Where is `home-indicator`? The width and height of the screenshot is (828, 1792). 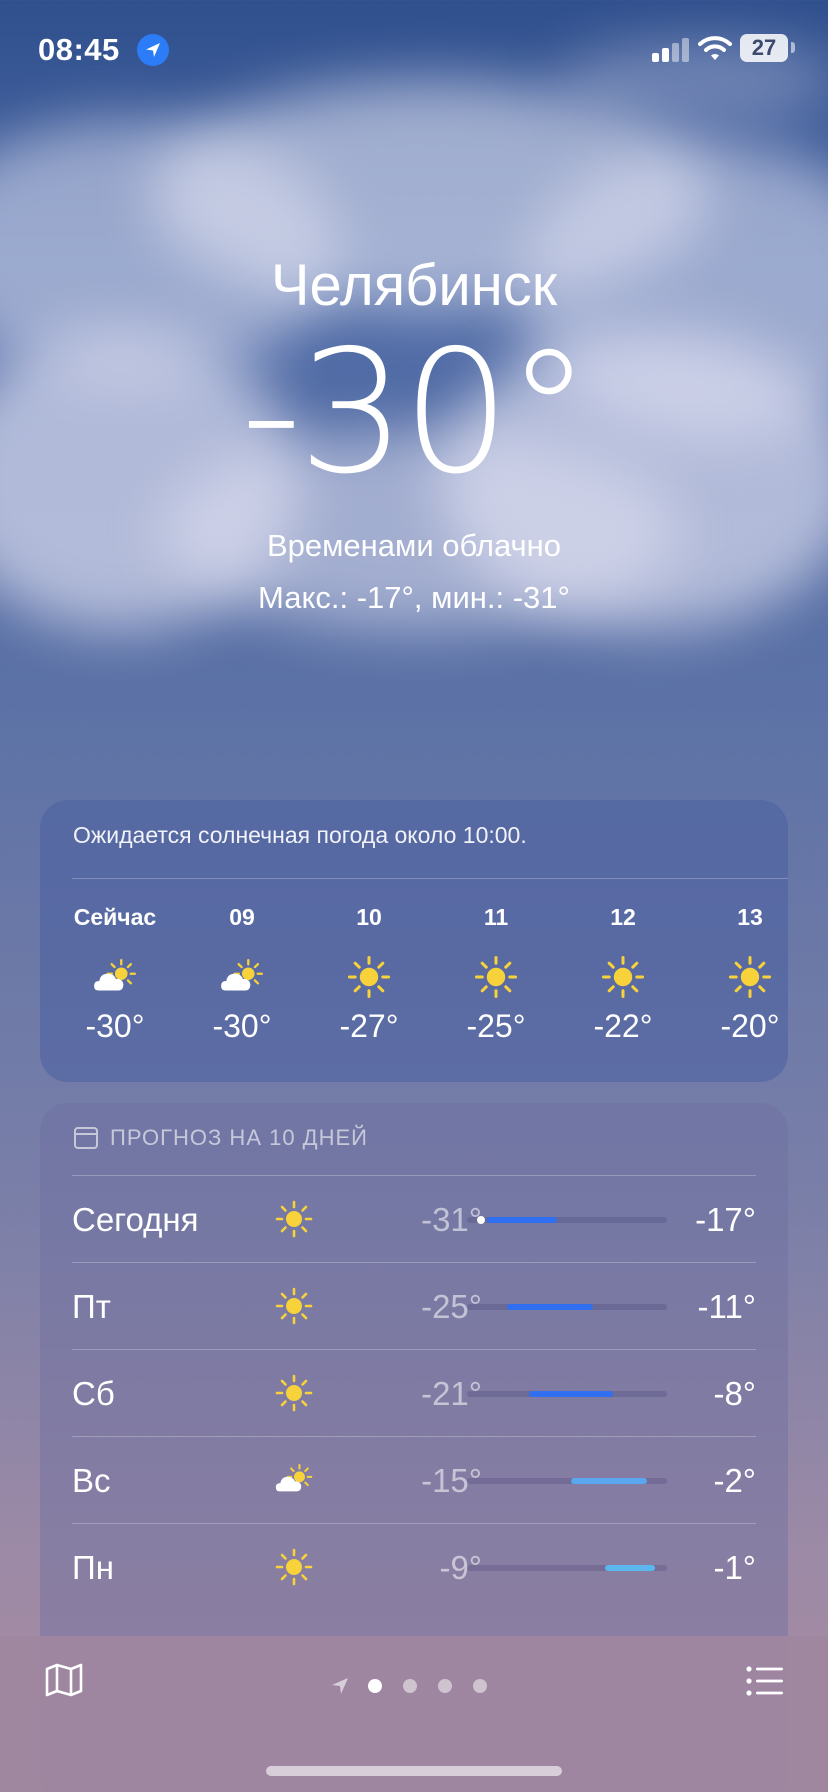
home-indicator is located at coordinates (414, 1771).